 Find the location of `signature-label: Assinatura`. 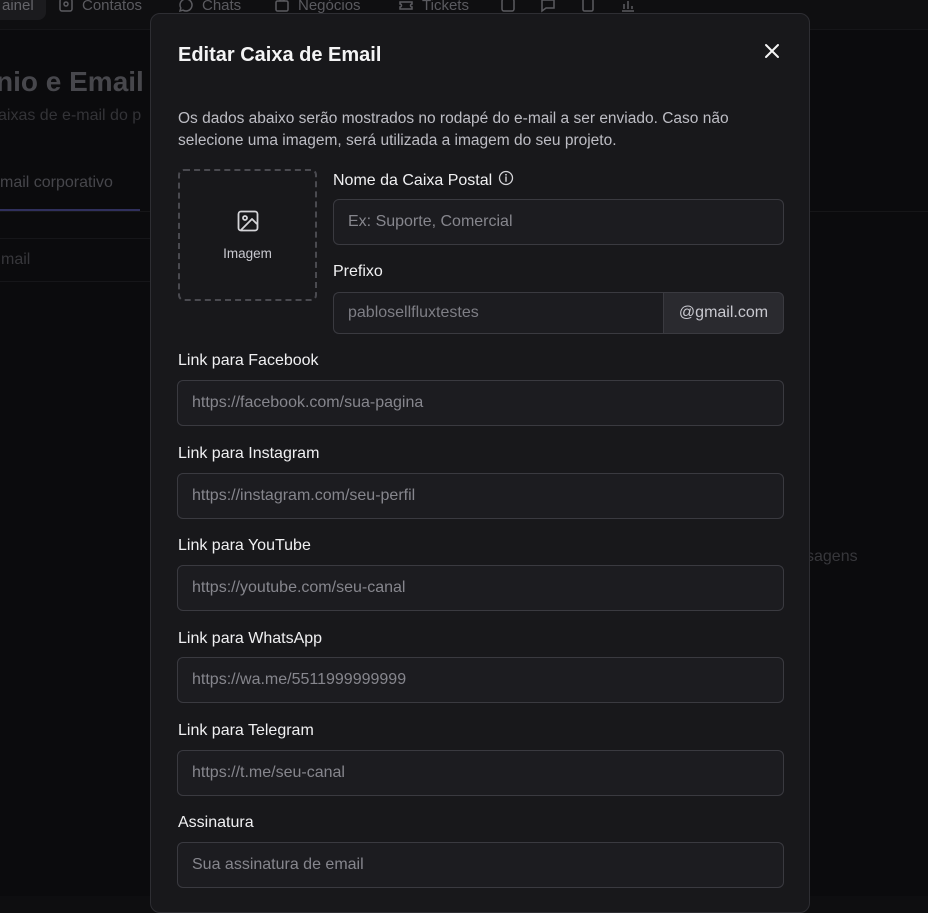

signature-label: Assinatura is located at coordinates (216, 823).